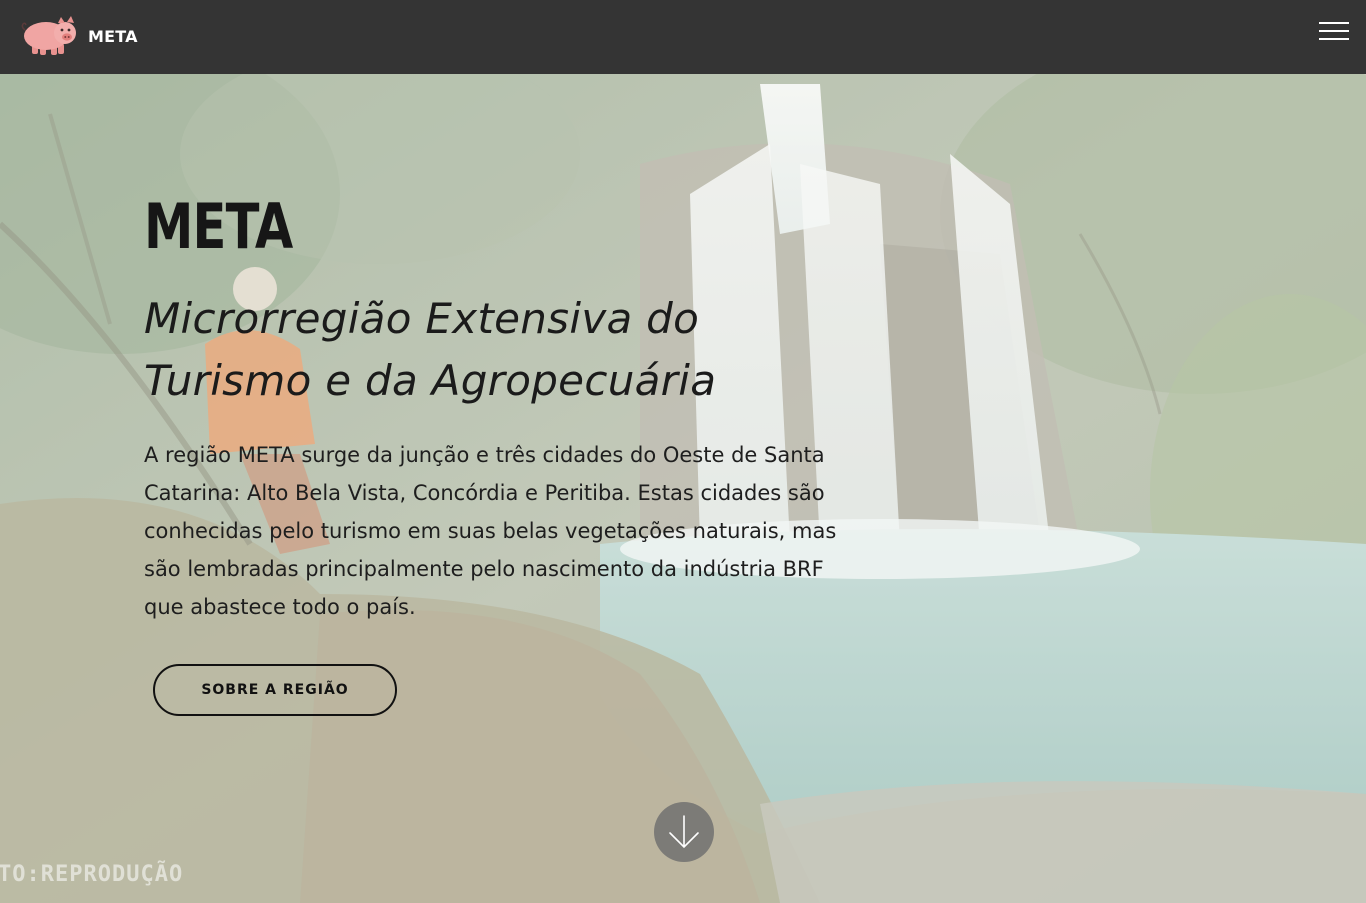 Image resolution: width=1366 pixels, height=903 pixels. Describe the element at coordinates (275, 690) in the screenshot. I see `about-region-button: SOBRE A REGIÃO` at that location.